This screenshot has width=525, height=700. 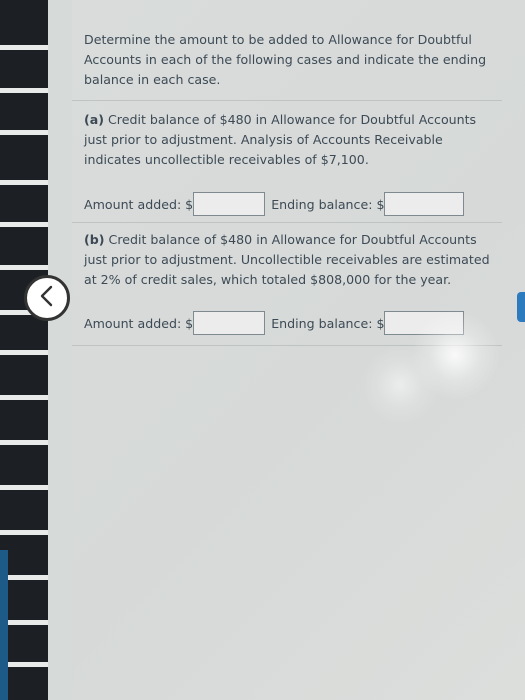 What do you see at coordinates (139, 204) in the screenshot?
I see `case-a-amount-label: Amount added: $` at bounding box center [139, 204].